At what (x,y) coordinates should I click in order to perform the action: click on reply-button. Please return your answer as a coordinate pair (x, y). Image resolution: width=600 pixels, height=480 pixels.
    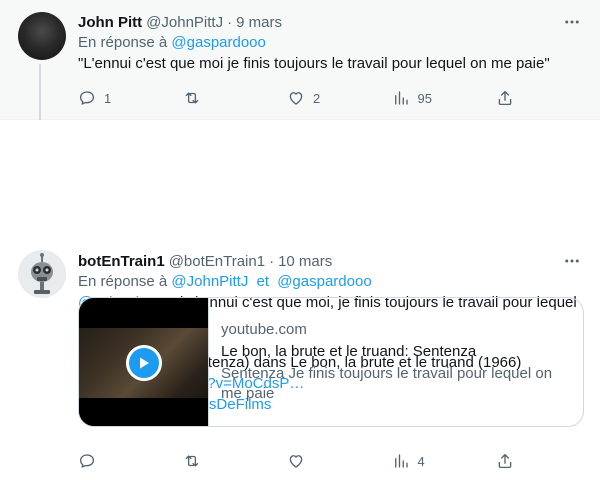
    Looking at the image, I should click on (123, 461).